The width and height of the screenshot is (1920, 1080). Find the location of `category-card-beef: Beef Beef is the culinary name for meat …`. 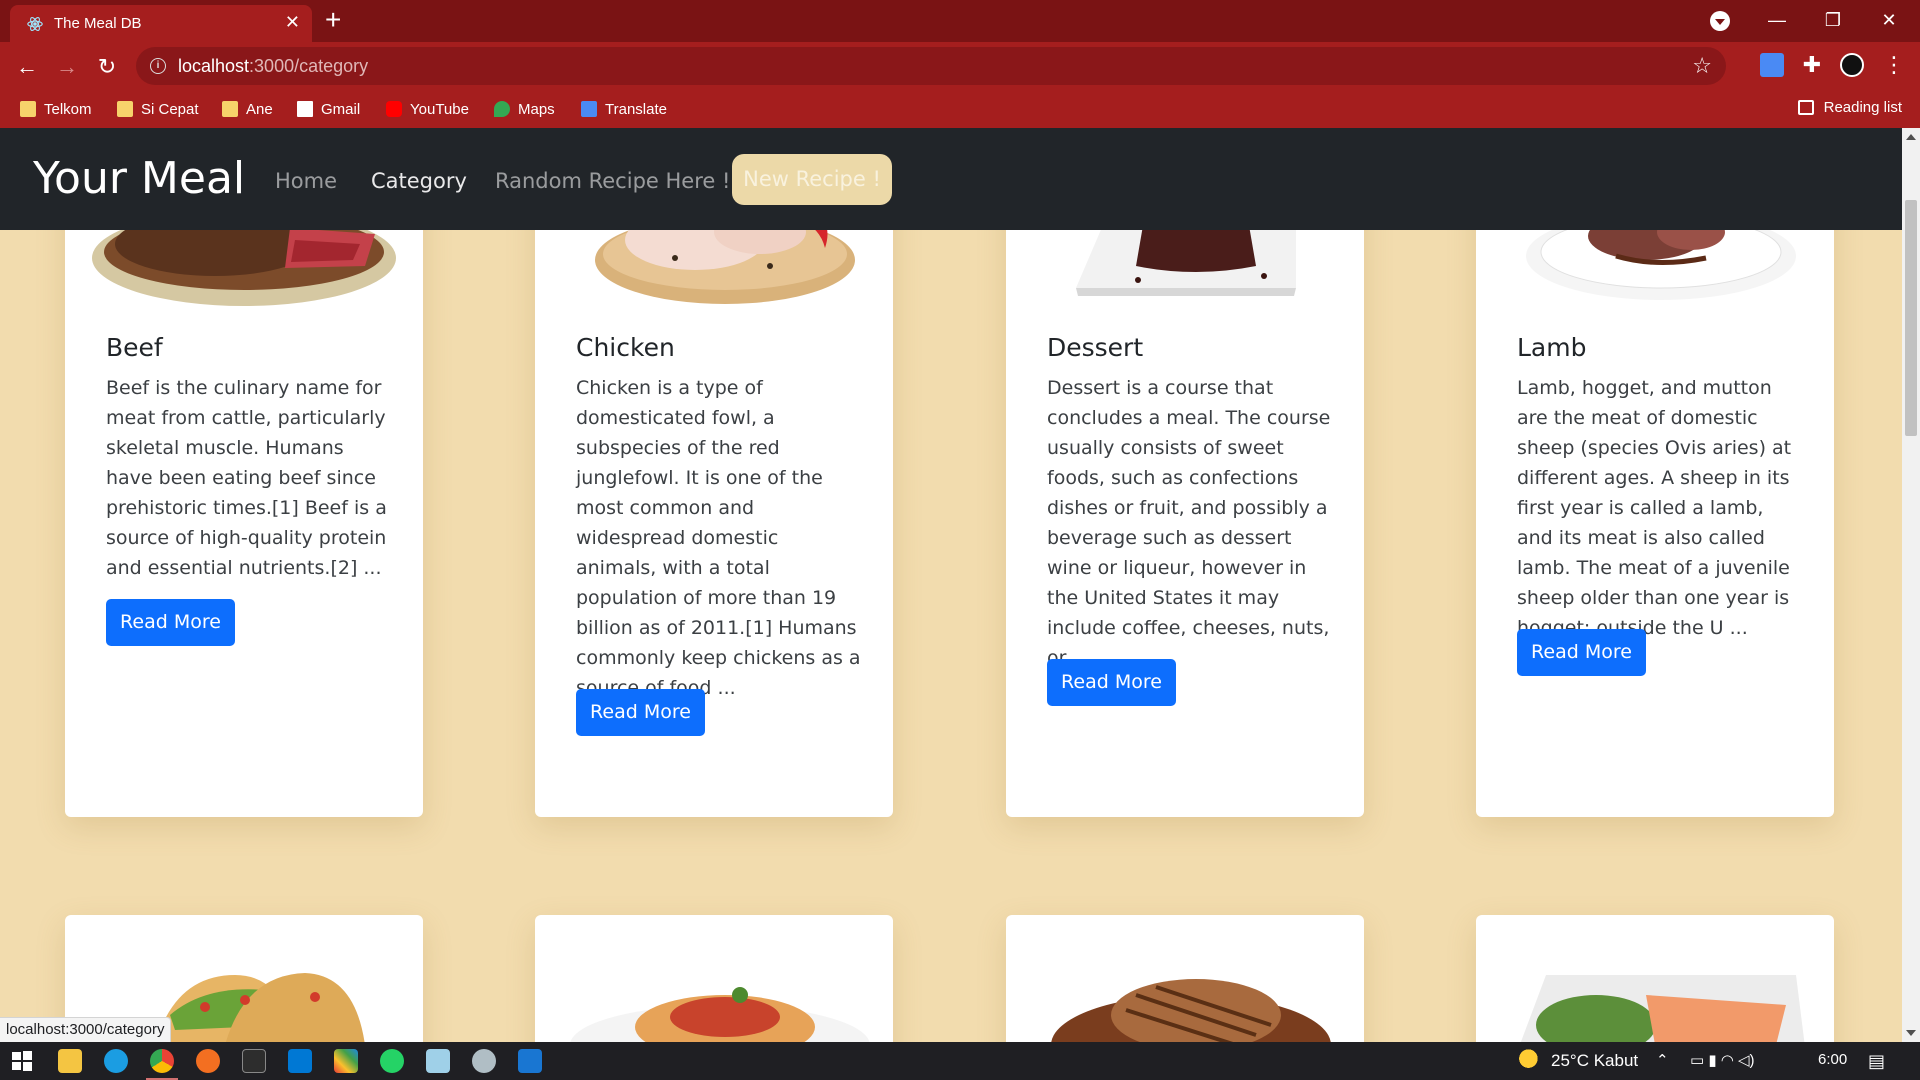

category-card-beef: Beef Beef is the culinary name for meat … is located at coordinates (244, 502).